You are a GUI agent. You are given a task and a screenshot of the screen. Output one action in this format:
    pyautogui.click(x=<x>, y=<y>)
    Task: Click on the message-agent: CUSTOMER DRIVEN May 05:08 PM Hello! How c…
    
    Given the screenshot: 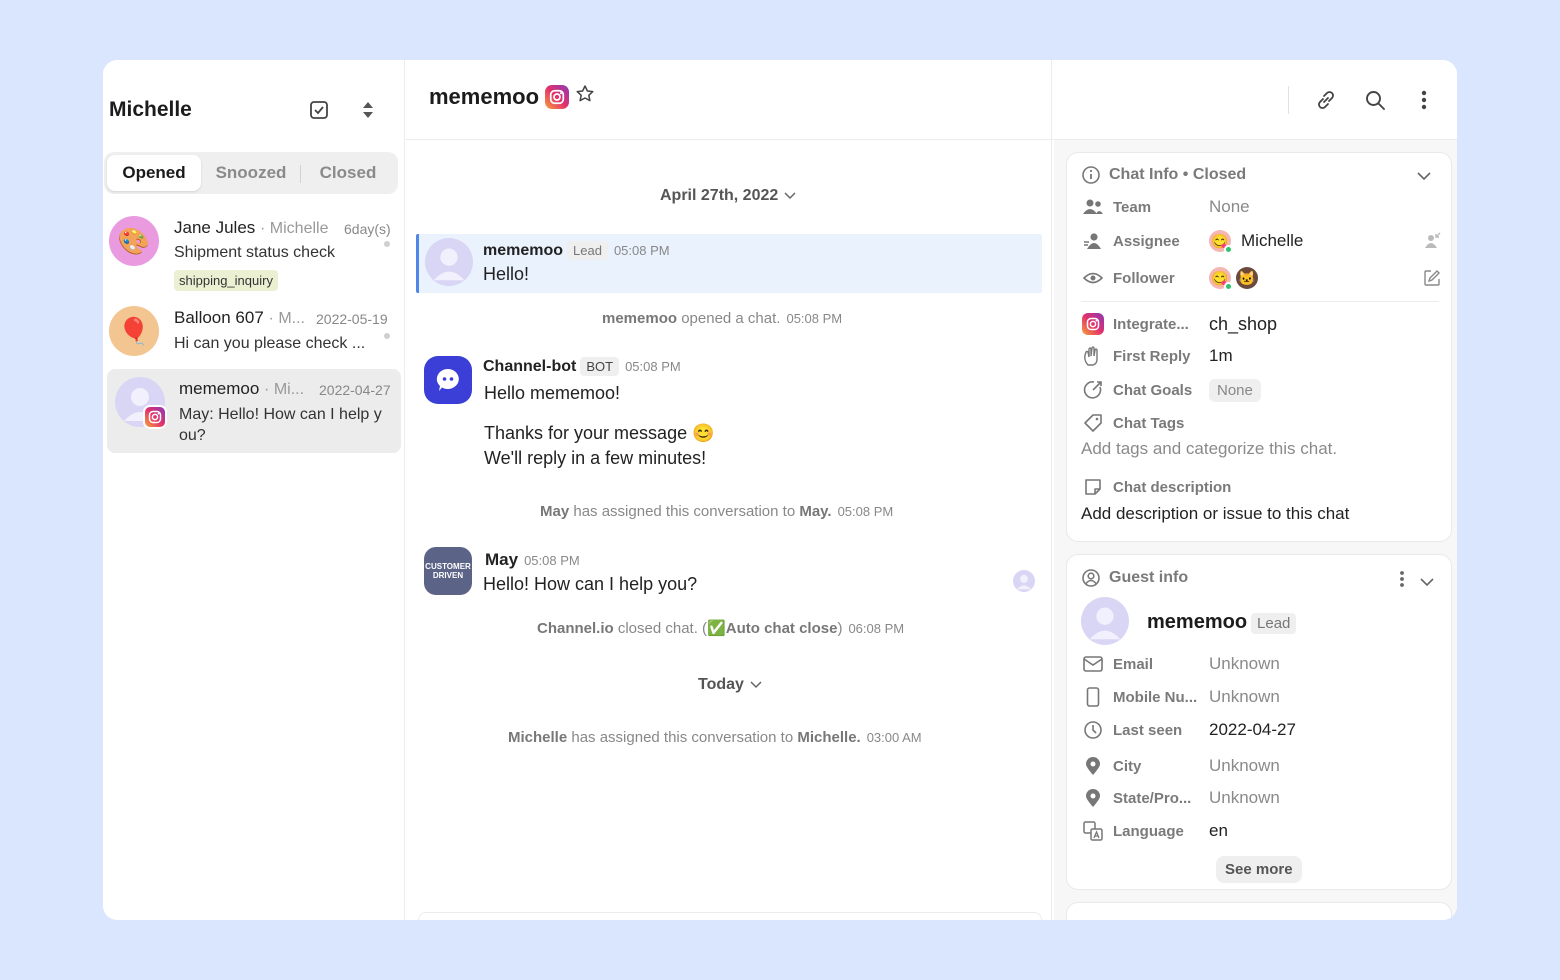 What is the action you would take?
    pyautogui.click(x=729, y=574)
    